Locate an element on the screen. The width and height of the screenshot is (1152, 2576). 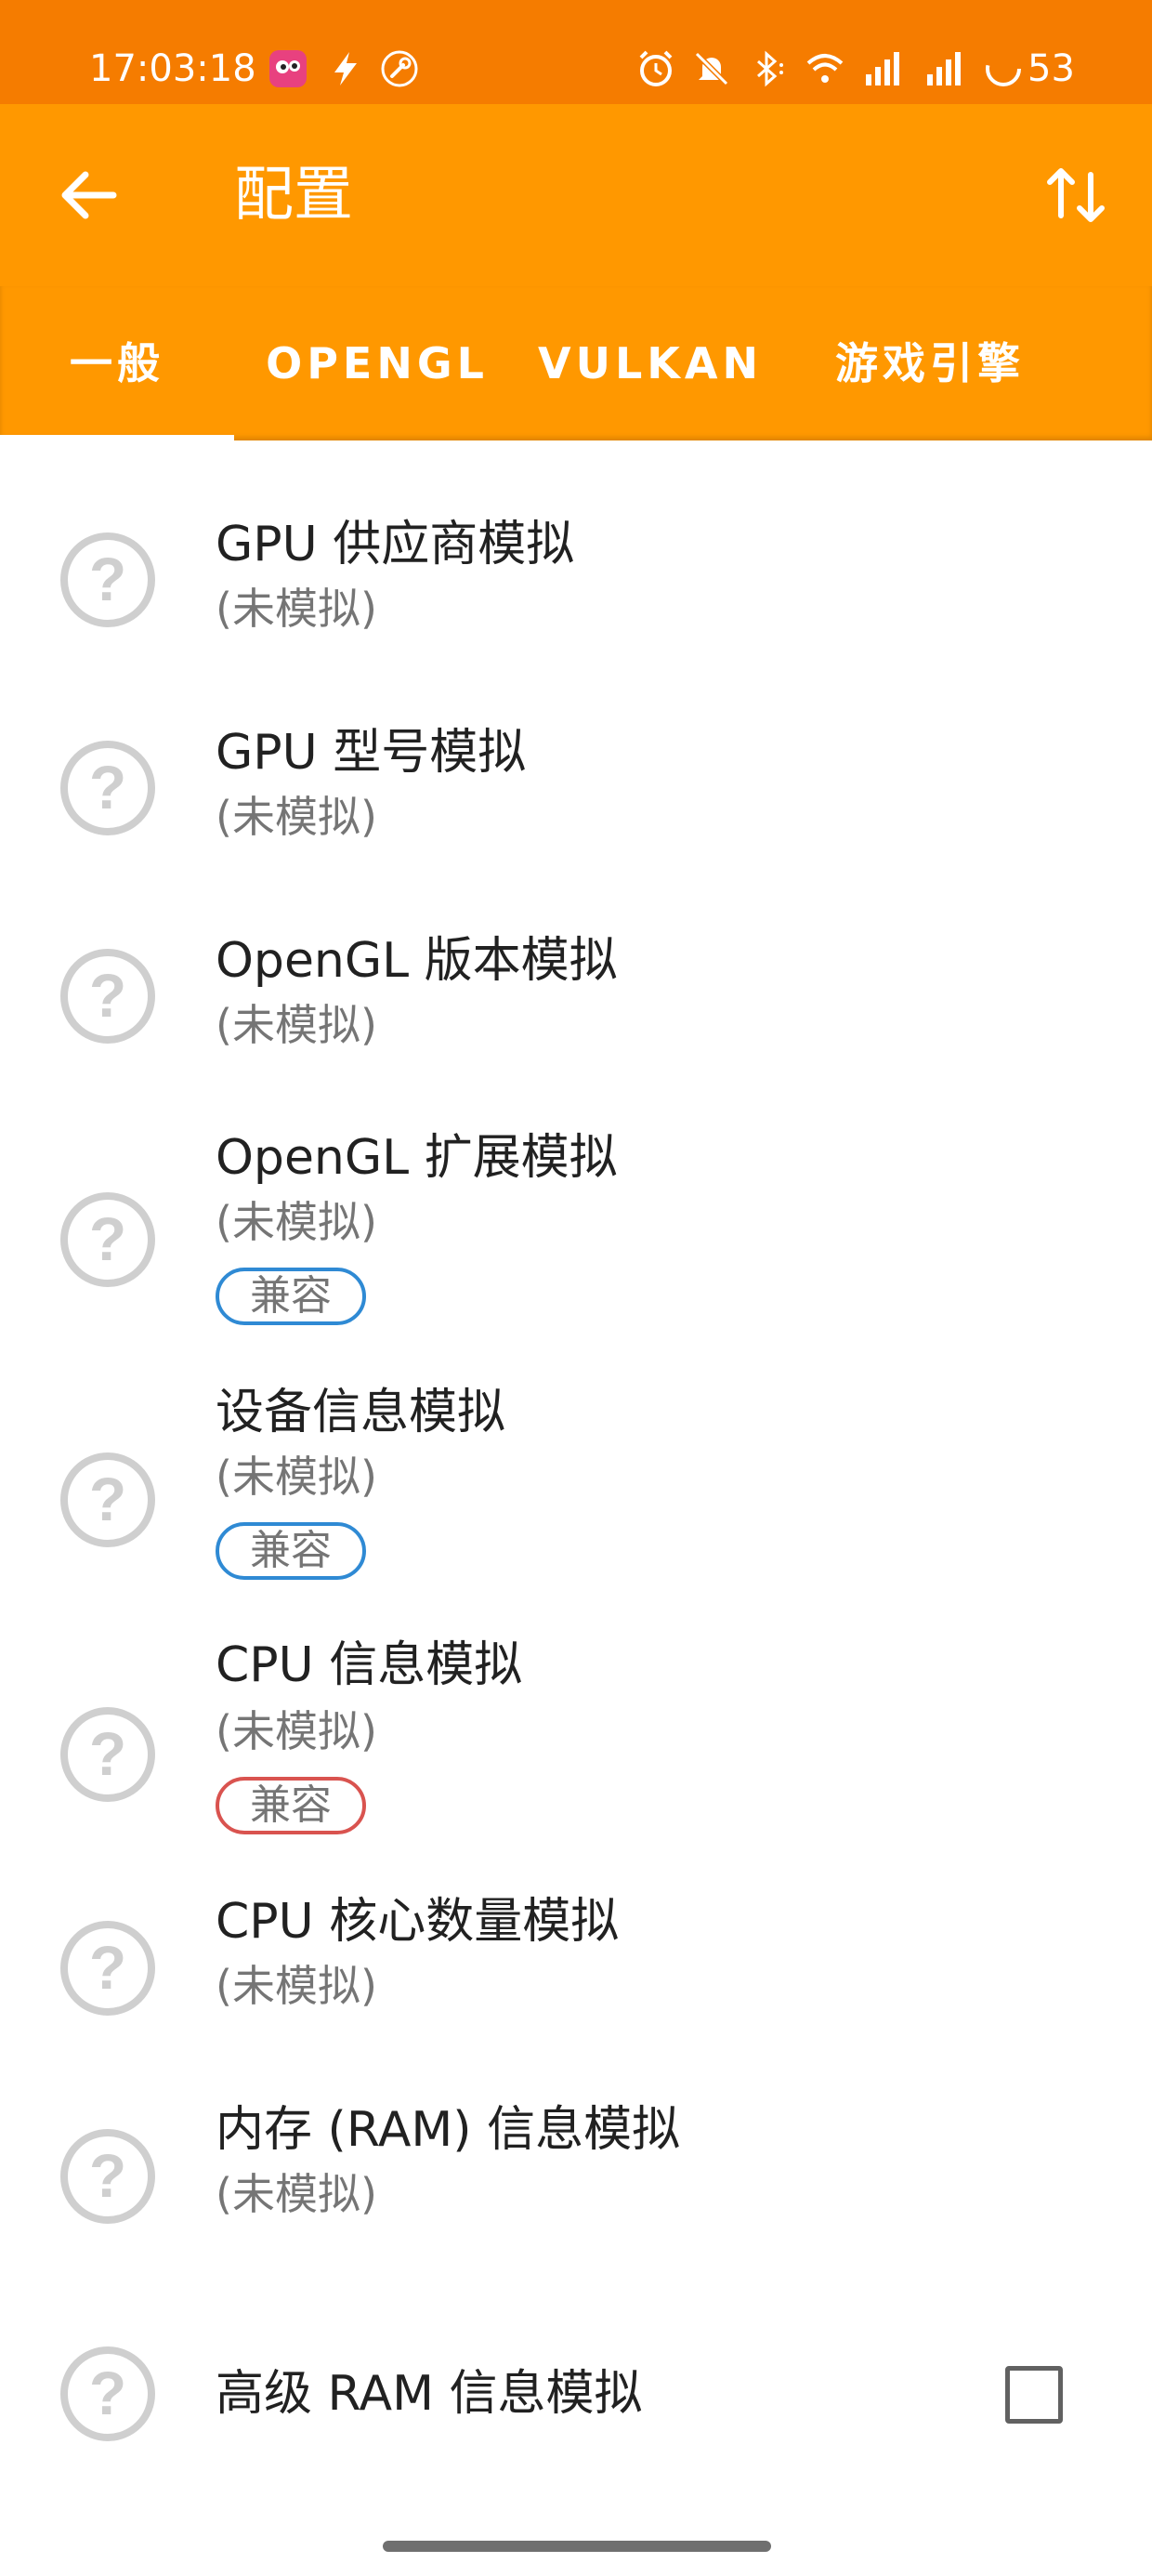
list-item: ? CPU 信息模拟 (未模拟) 兼容 is located at coordinates (576, 1704).